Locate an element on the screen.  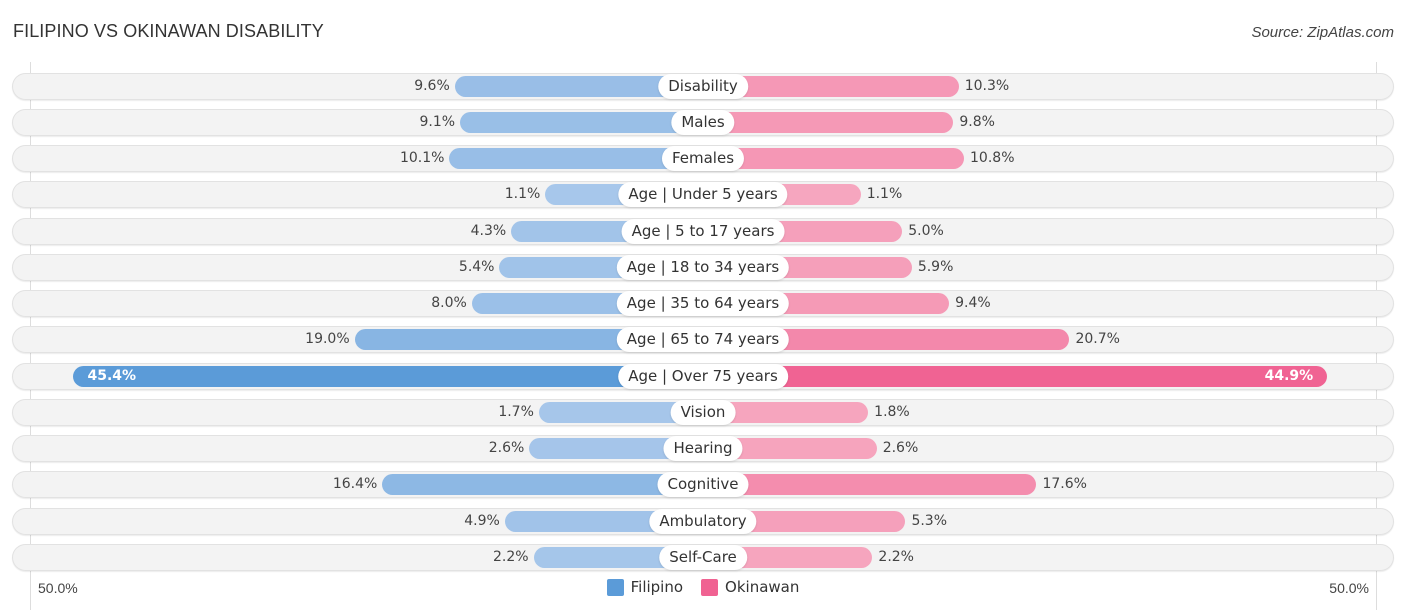
value-label-okinawan: 5.3% is located at coordinates (929, 520).